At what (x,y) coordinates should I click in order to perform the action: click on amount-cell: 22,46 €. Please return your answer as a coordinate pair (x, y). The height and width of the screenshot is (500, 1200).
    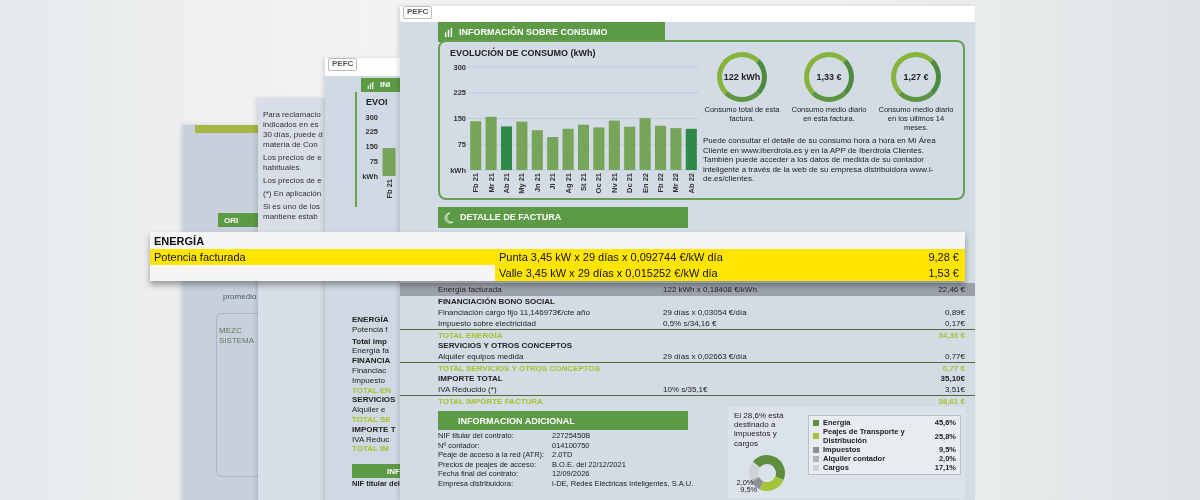
    Looking at the image, I should click on (951, 289).